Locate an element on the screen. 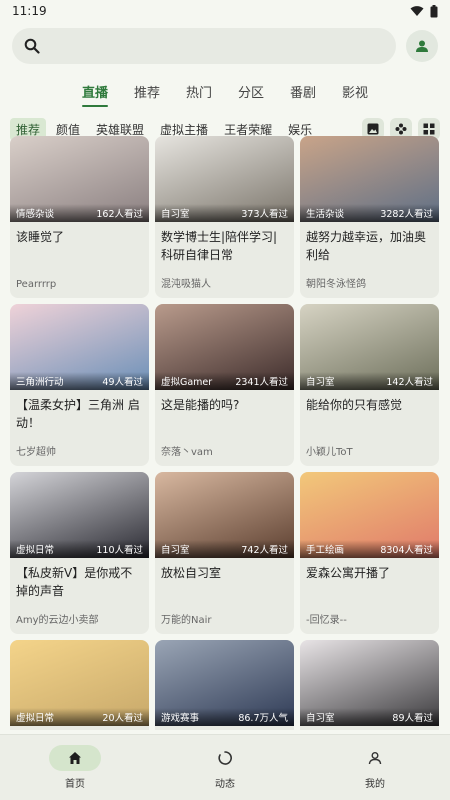 Image resolution: width=450 pixels, height=800 pixels. search-icon is located at coordinates (32, 46).